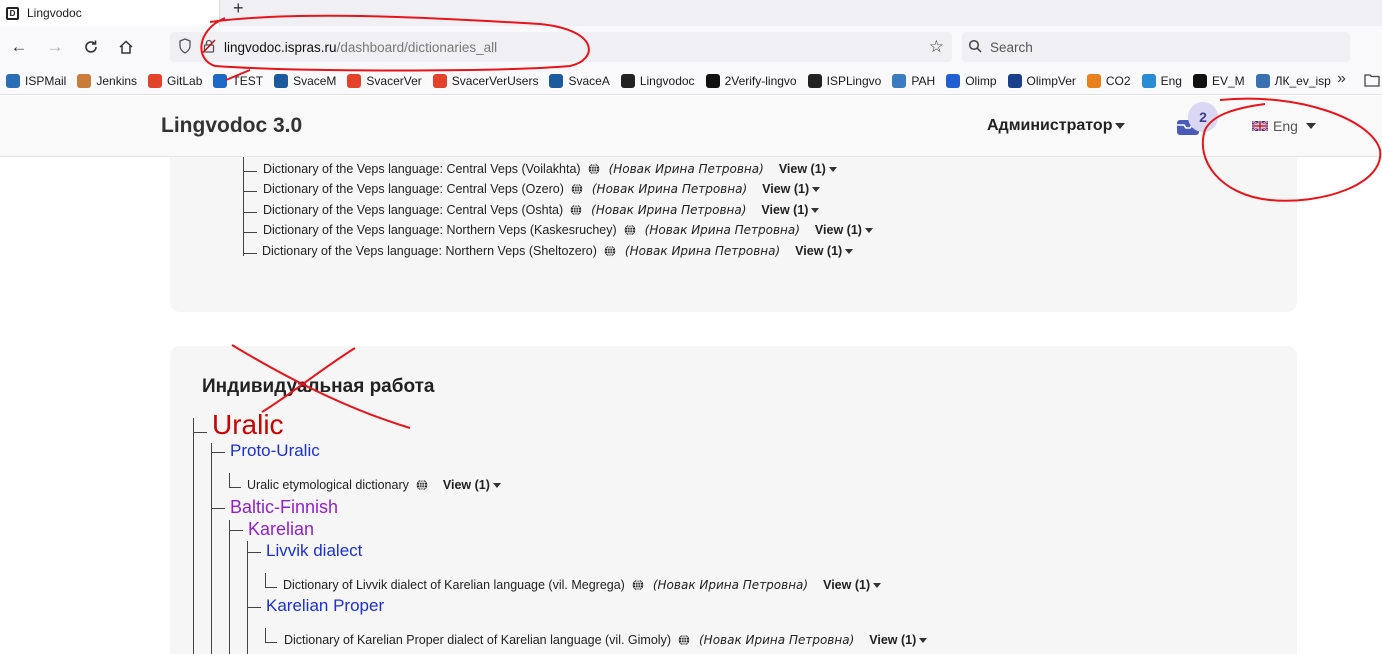  I want to click on folder-icon, so click(1372, 82).